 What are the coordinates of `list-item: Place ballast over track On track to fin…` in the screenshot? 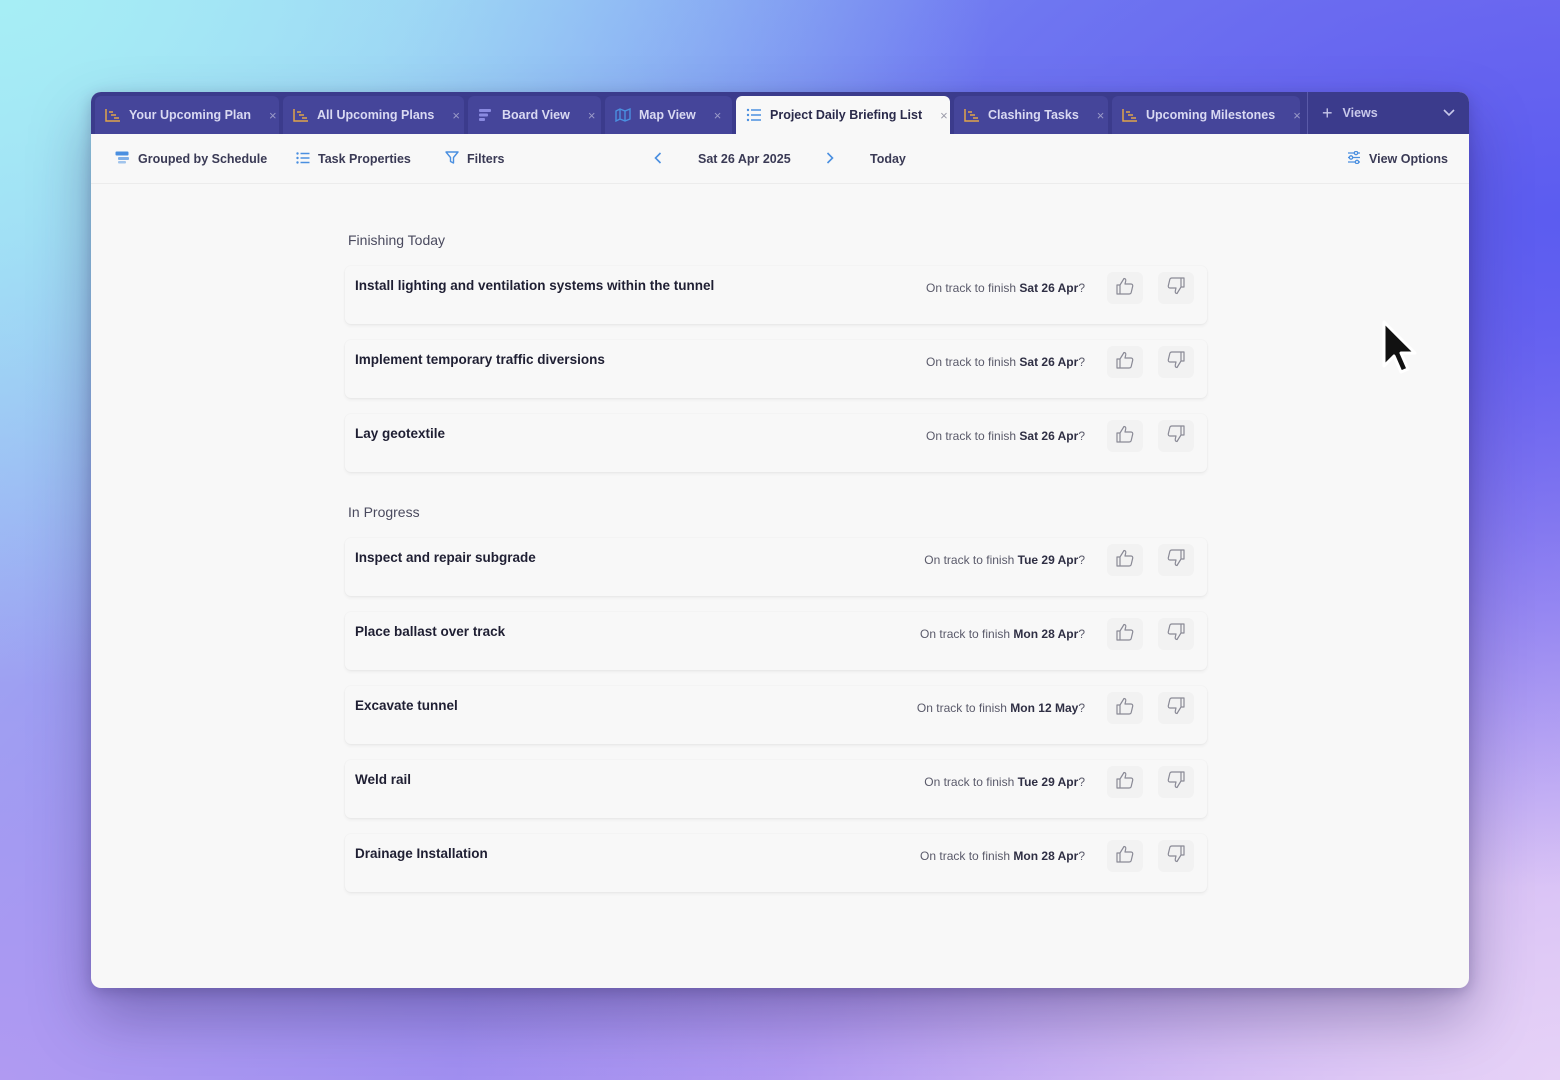 It's located at (776, 641).